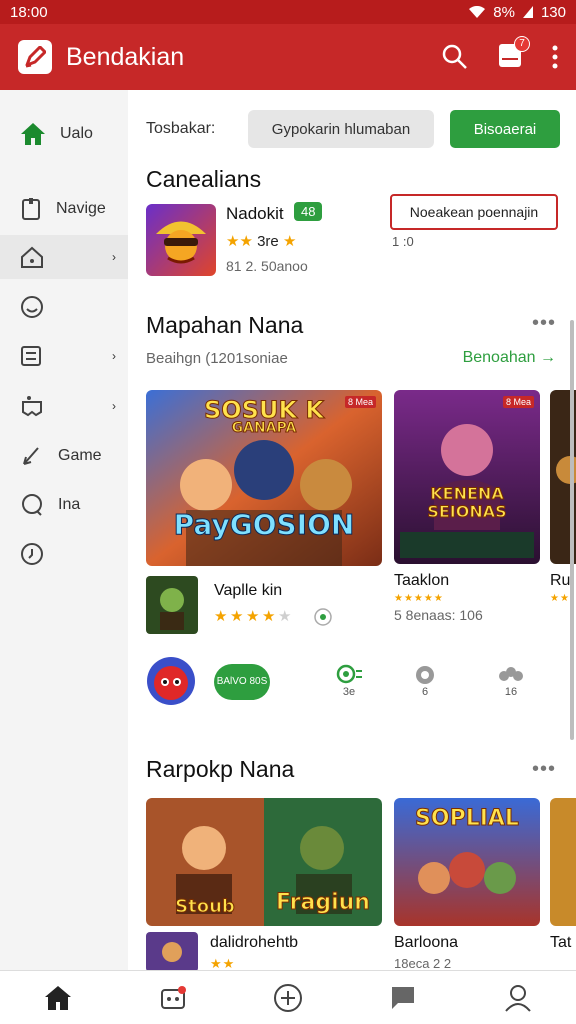 The width and height of the screenshot is (576, 1024). I want to click on app-logo-icon, so click(35, 57).